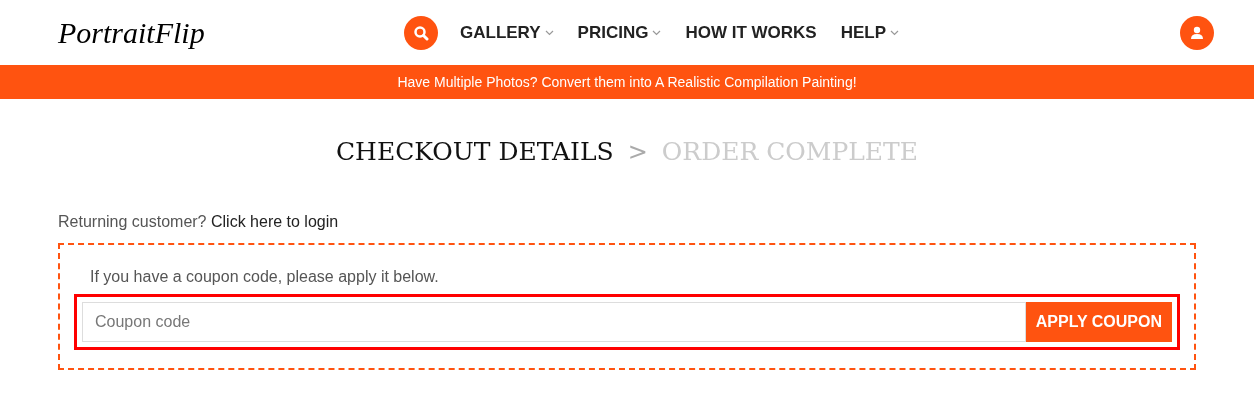 The image size is (1254, 420). I want to click on search-button, so click(421, 32).